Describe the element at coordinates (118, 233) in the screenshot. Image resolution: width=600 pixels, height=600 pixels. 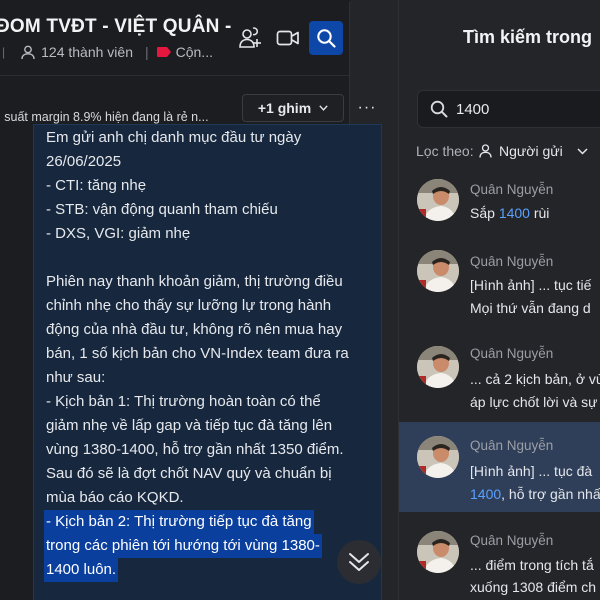
I see `message-line: - DXS, VGI: giảm nhẹ` at that location.